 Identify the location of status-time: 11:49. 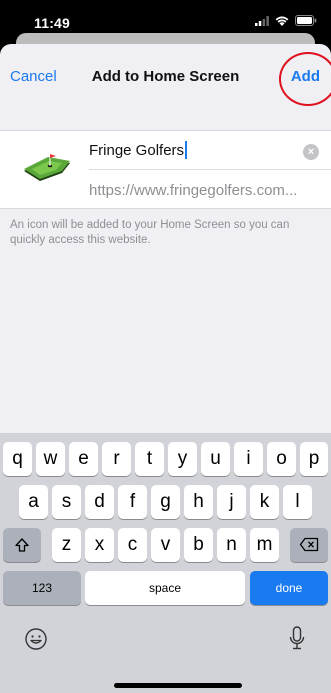
(52, 23).